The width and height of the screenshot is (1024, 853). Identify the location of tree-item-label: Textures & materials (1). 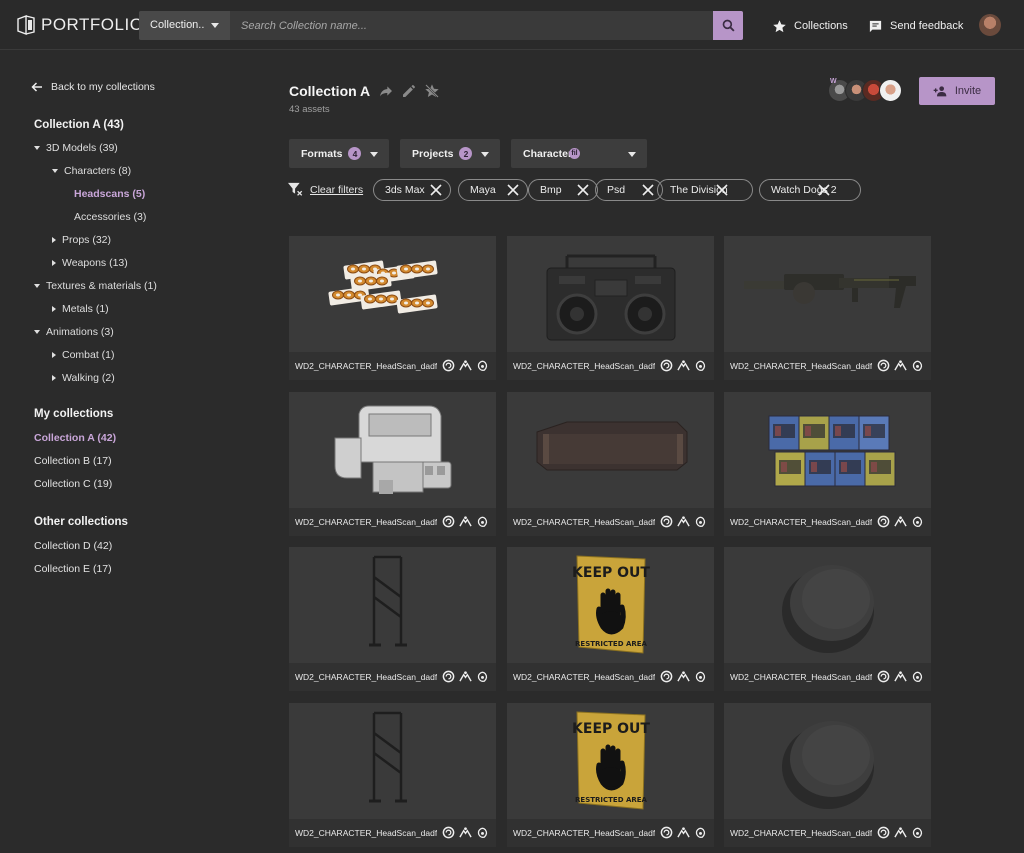
(101, 286).